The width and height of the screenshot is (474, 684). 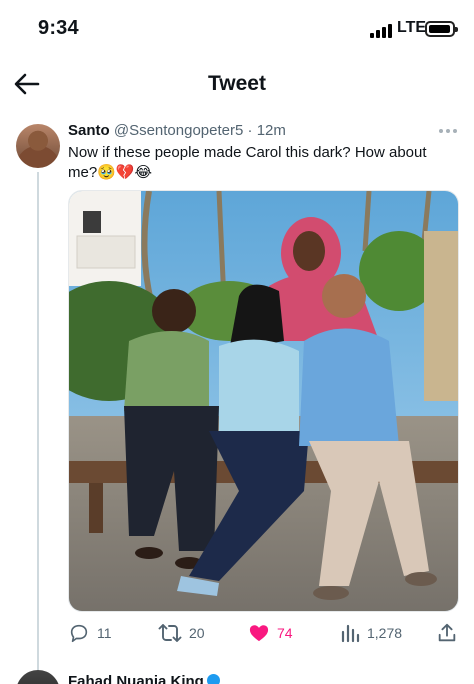 What do you see at coordinates (271, 130) in the screenshot?
I see `tweet-time: 12m` at bounding box center [271, 130].